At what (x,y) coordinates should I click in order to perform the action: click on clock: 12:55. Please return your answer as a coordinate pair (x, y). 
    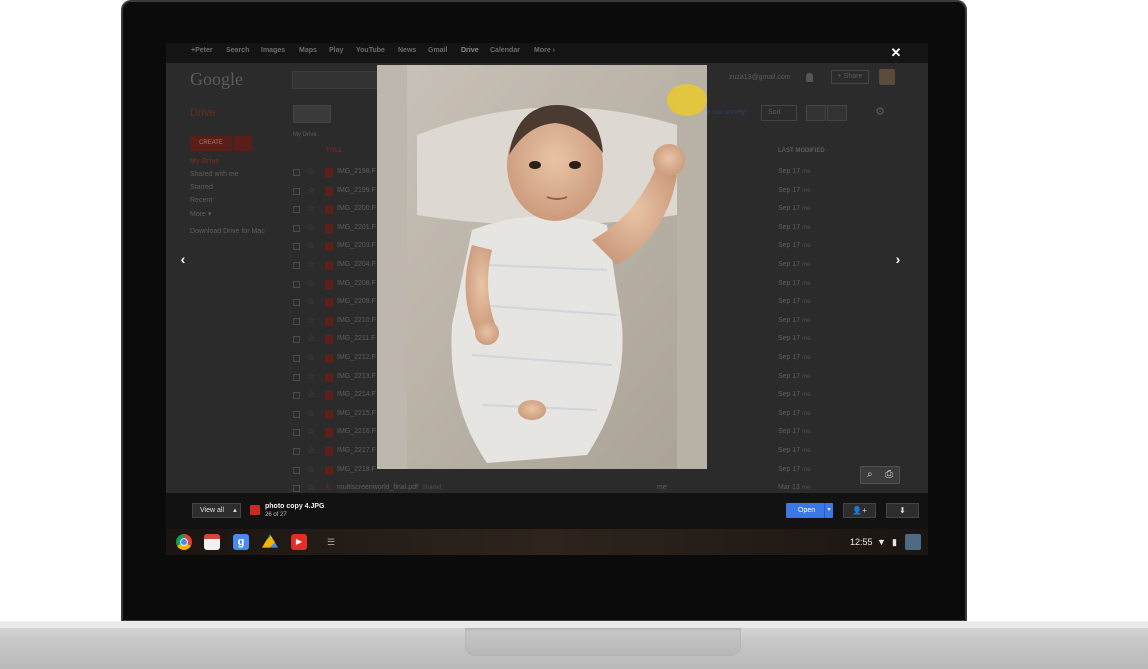
    Looking at the image, I should click on (861, 542).